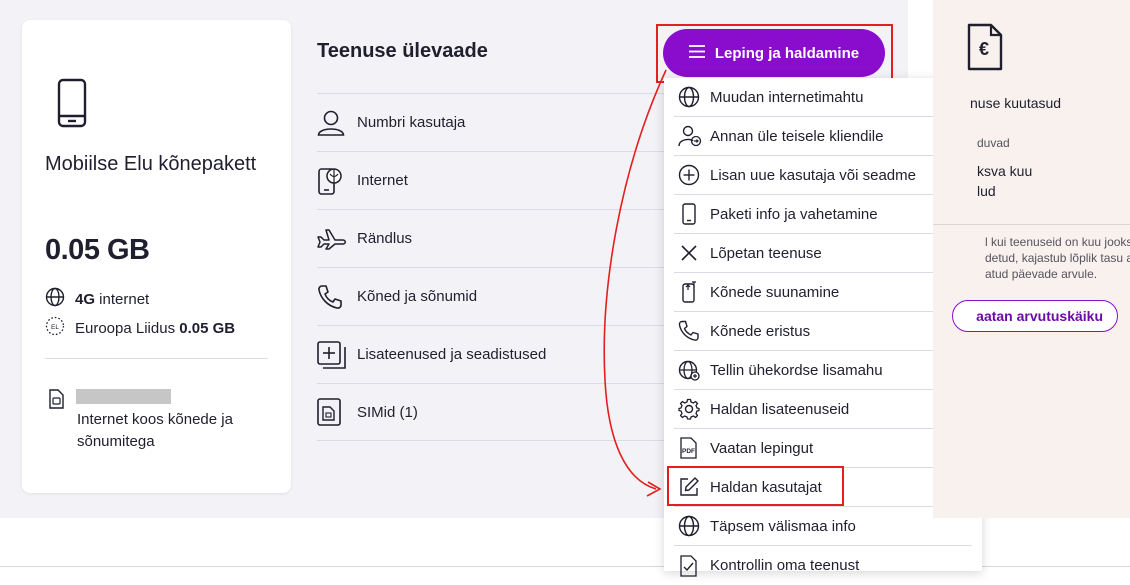 The image size is (1130, 585). Describe the element at coordinates (127, 328) in the screenshot. I see `feature-eu-text: Euroopa Liidus` at that location.